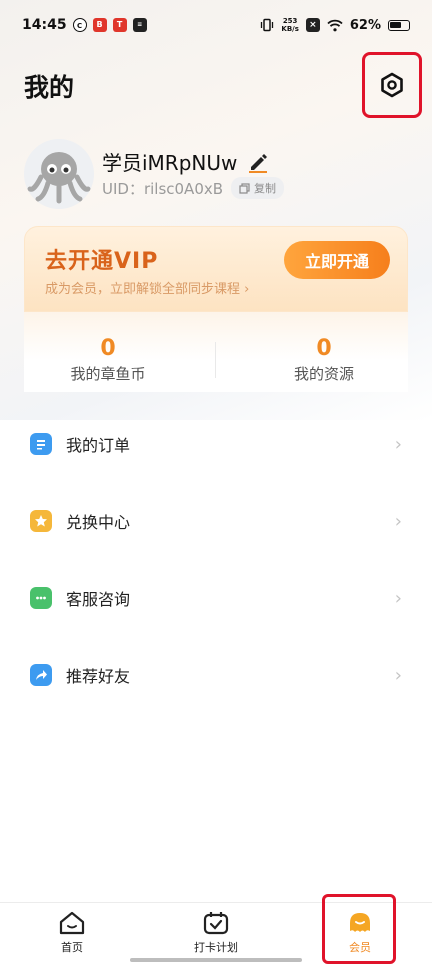 This screenshot has height=964, width=432. What do you see at coordinates (335, 25) in the screenshot?
I see `wifi-icon` at bounding box center [335, 25].